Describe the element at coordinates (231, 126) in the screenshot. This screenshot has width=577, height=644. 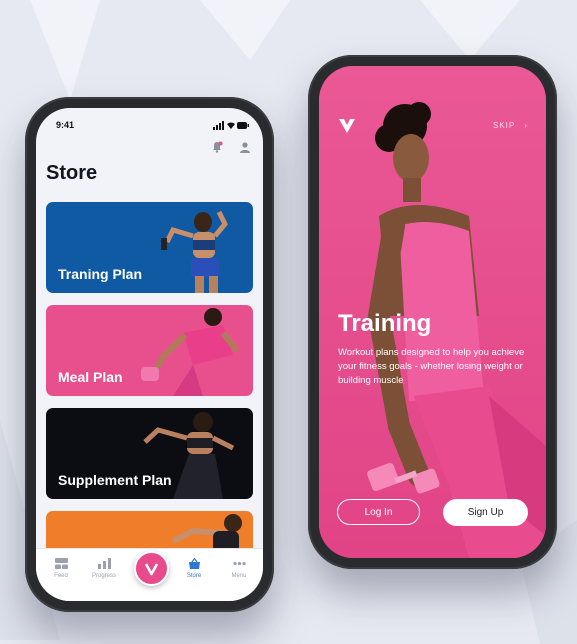
I see `status-icons` at that location.